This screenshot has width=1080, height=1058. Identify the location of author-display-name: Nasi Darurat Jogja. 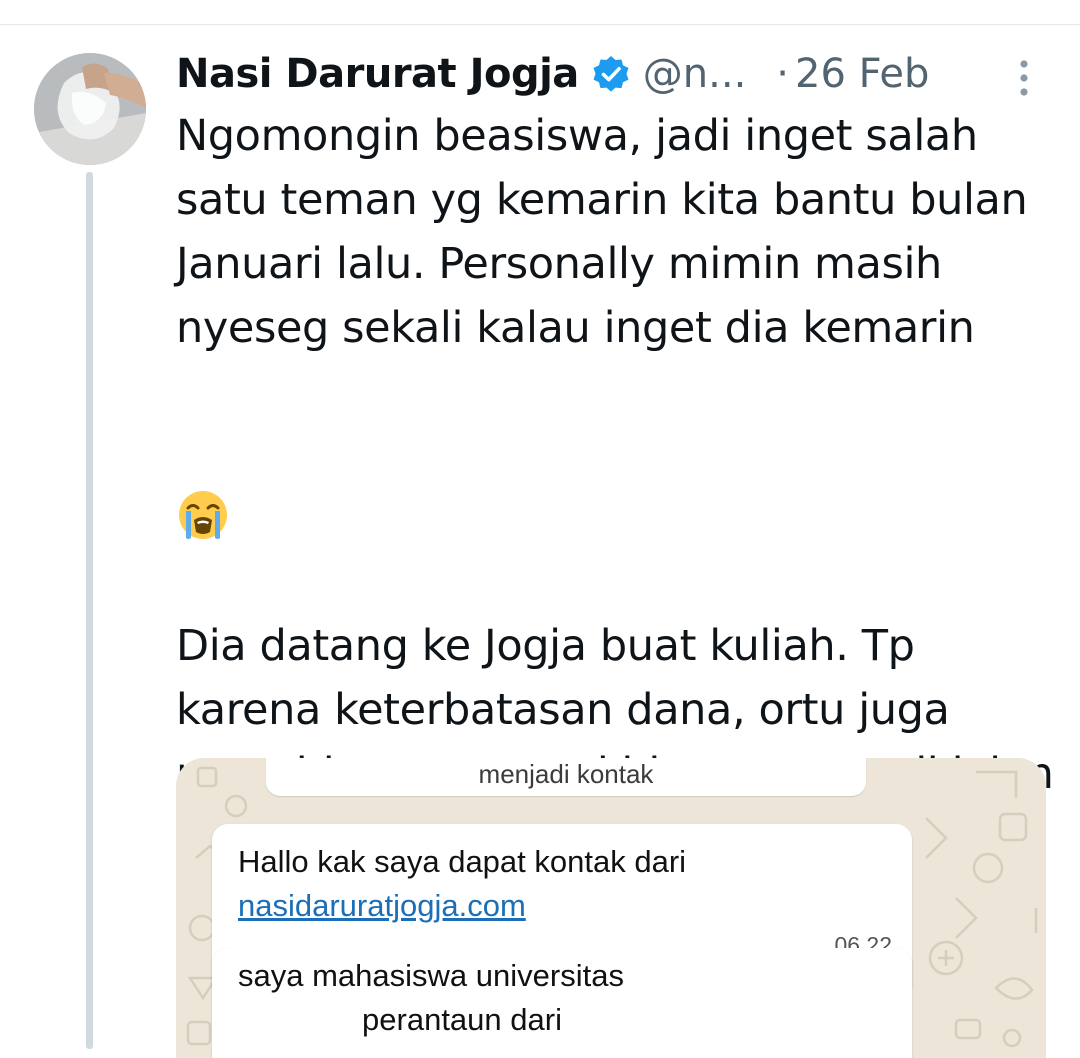
(377, 74).